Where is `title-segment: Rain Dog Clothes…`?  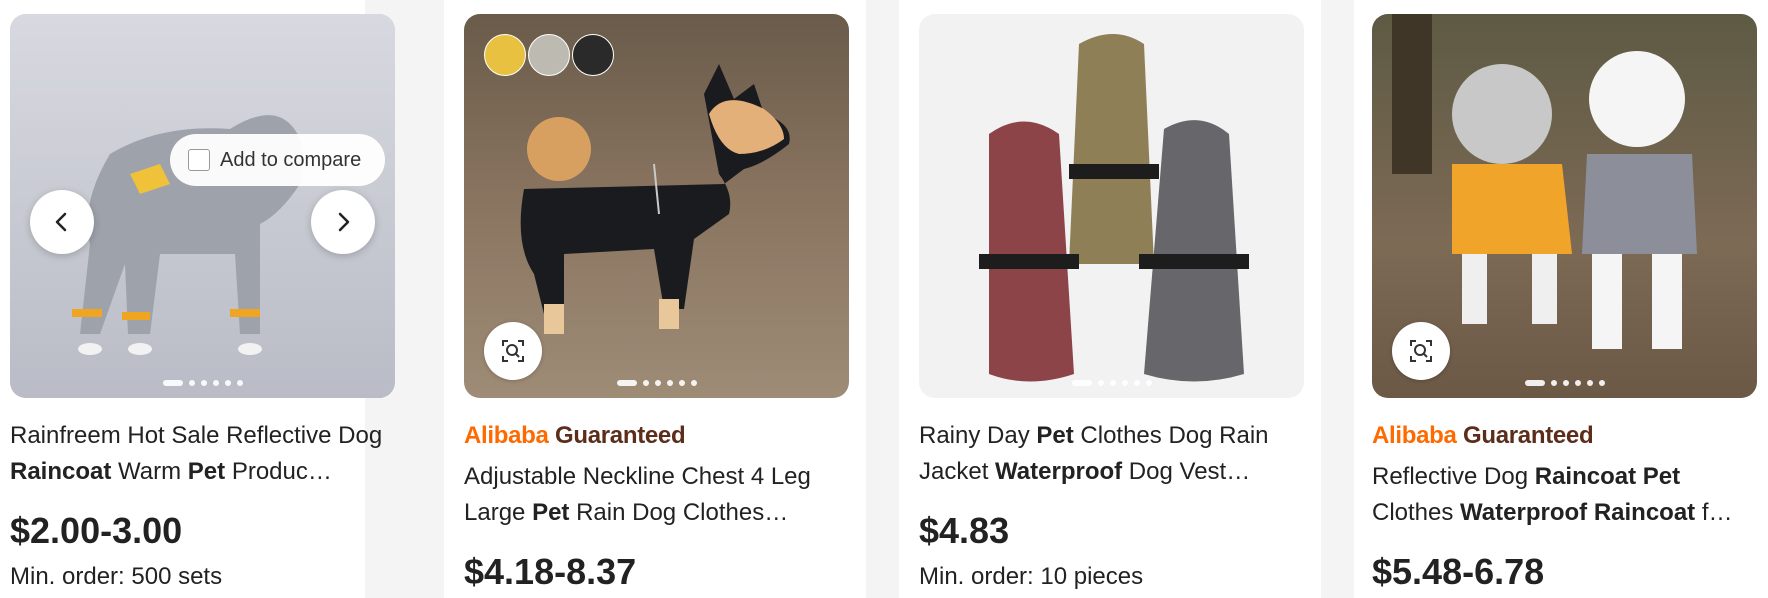
title-segment: Rain Dog Clothes… is located at coordinates (679, 512).